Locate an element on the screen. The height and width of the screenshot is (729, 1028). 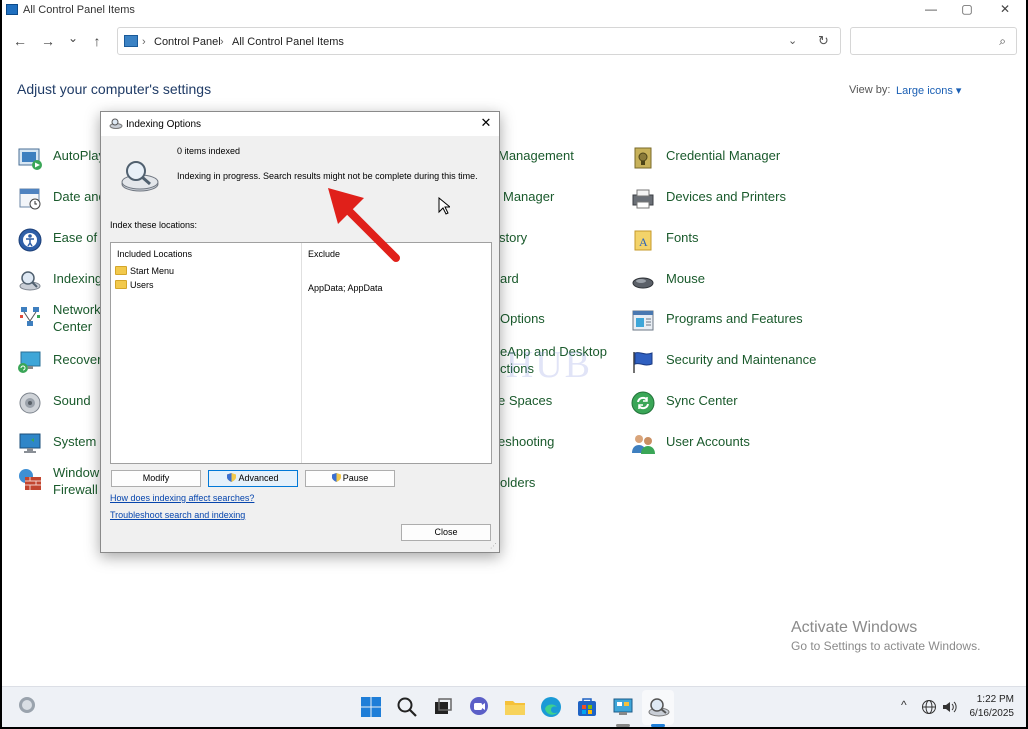
advanced-button-label: Advanced is located at coordinates (258, 478).